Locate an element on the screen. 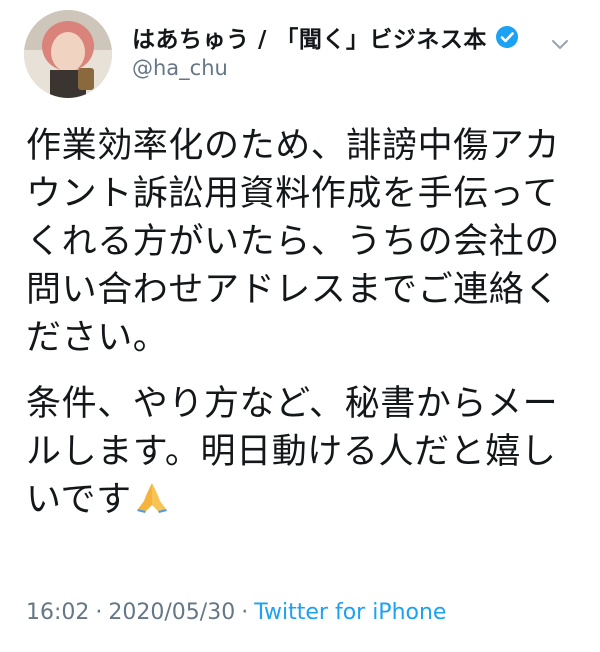 Image resolution: width=600 pixels, height=652 pixels. tweet-date: 2020/05/30 is located at coordinates (171, 612).